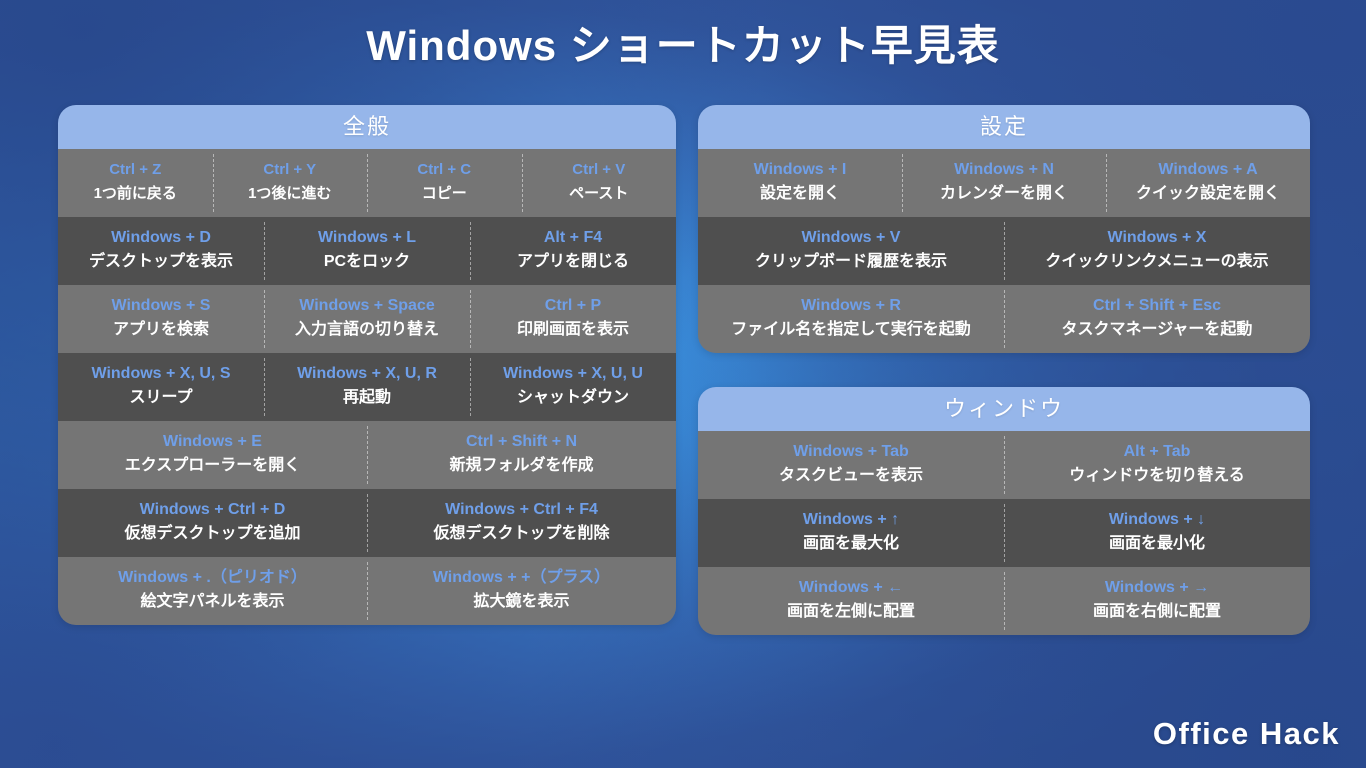 This screenshot has height=768, width=1366. What do you see at coordinates (161, 319) in the screenshot?
I see `shortcut-cell: Windows + S アプリを検索` at bounding box center [161, 319].